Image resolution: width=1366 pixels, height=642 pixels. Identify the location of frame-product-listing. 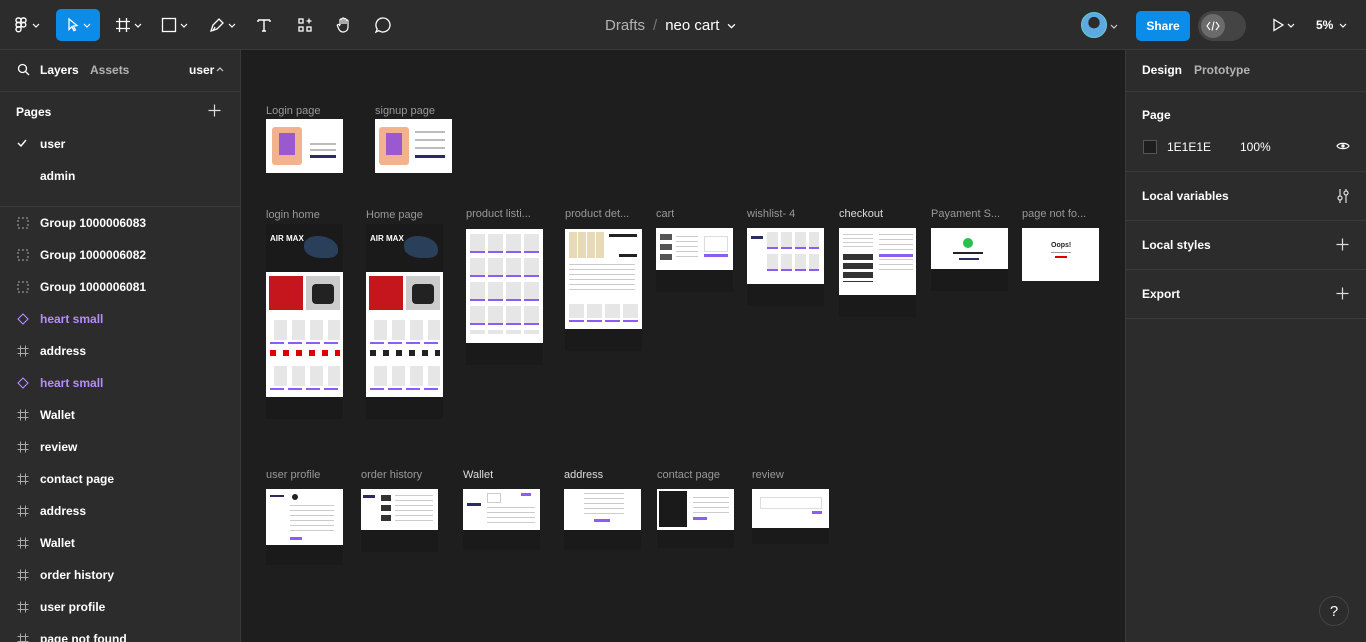
(504, 294).